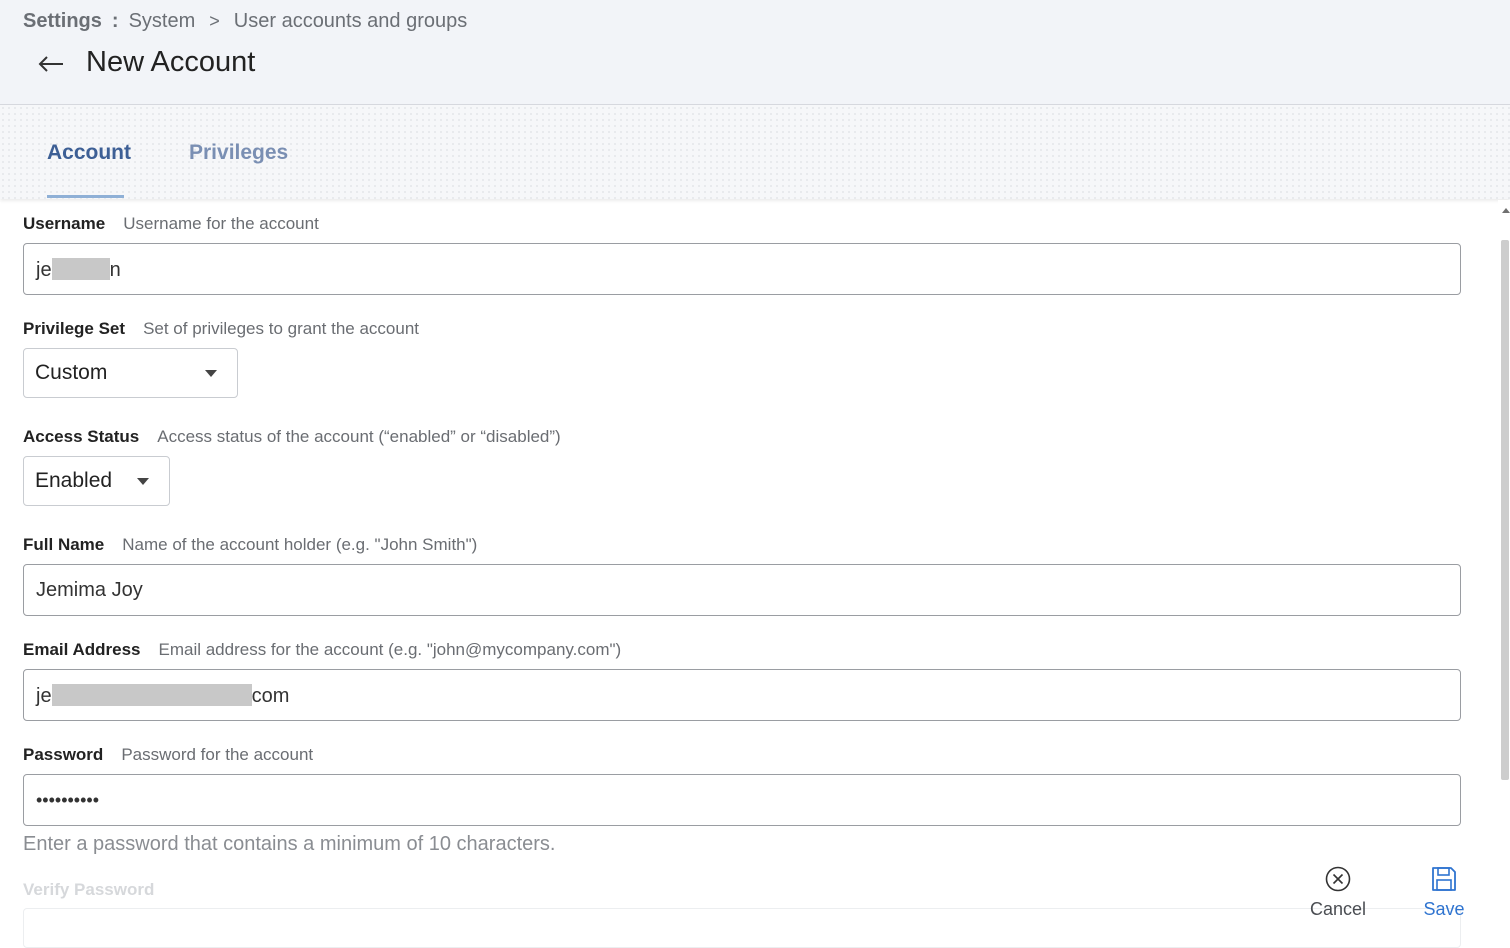 The width and height of the screenshot is (1510, 948). I want to click on tab-account: Account, so click(89, 153).